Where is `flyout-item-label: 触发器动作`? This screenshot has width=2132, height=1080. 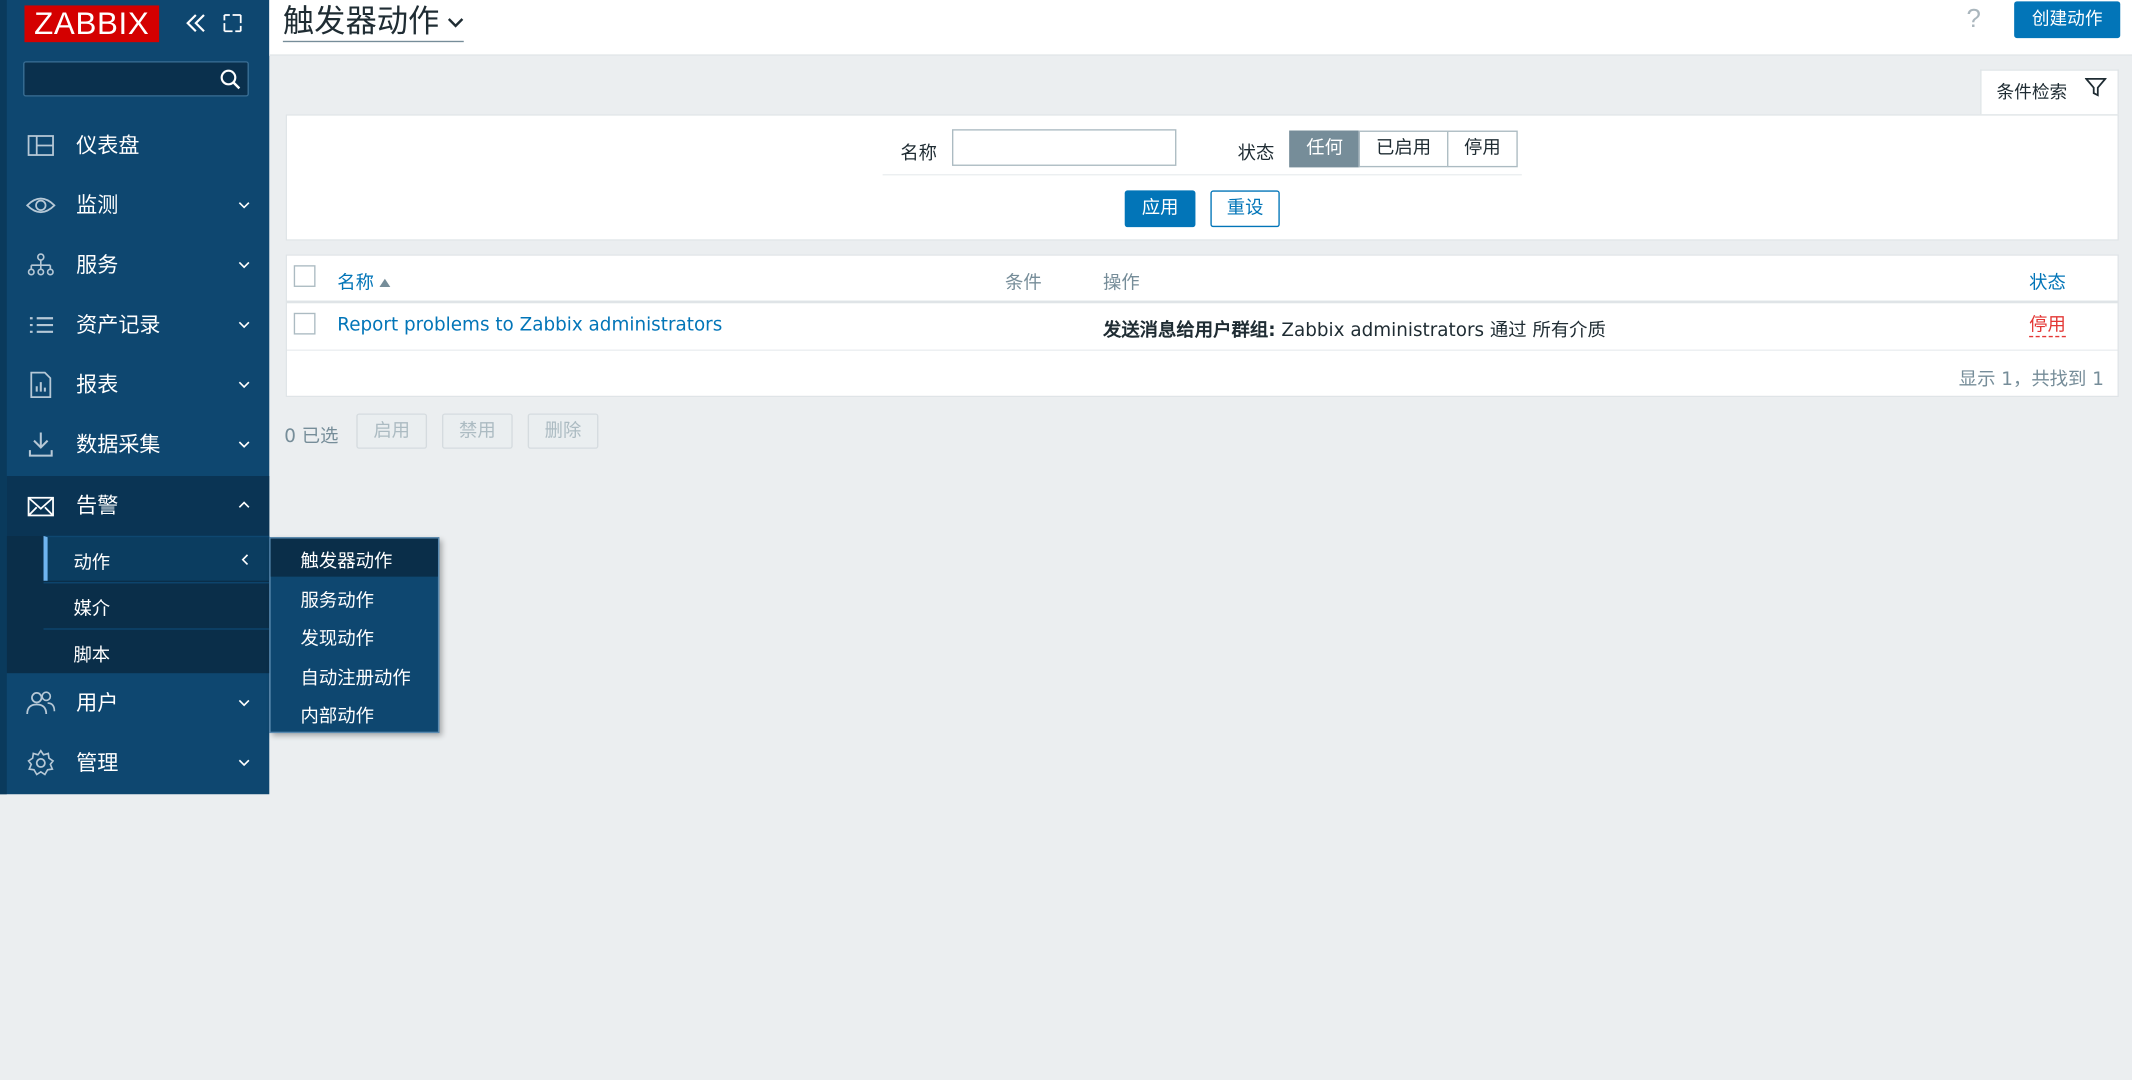 flyout-item-label: 触发器动作 is located at coordinates (346, 561).